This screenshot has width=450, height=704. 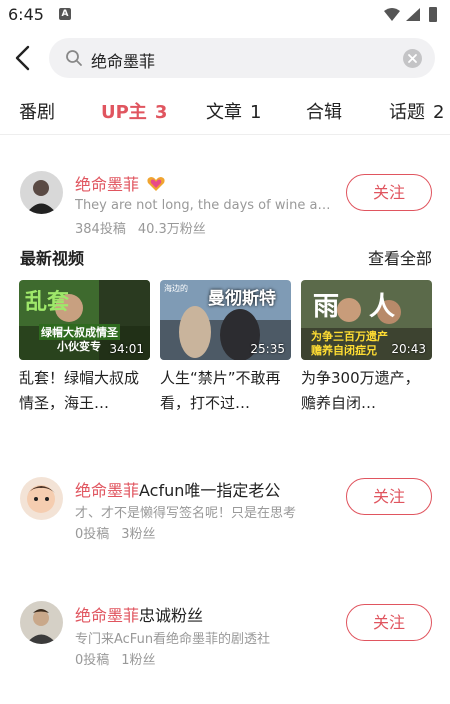 What do you see at coordinates (344, 350) in the screenshot?
I see `thumb-subtitle-2: 赡养自闭症兄` at bounding box center [344, 350].